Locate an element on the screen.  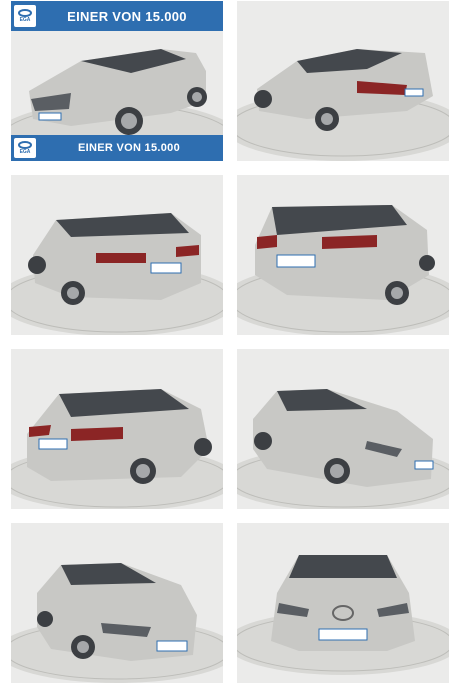
car-photo-front is located at coordinates (343, 603).